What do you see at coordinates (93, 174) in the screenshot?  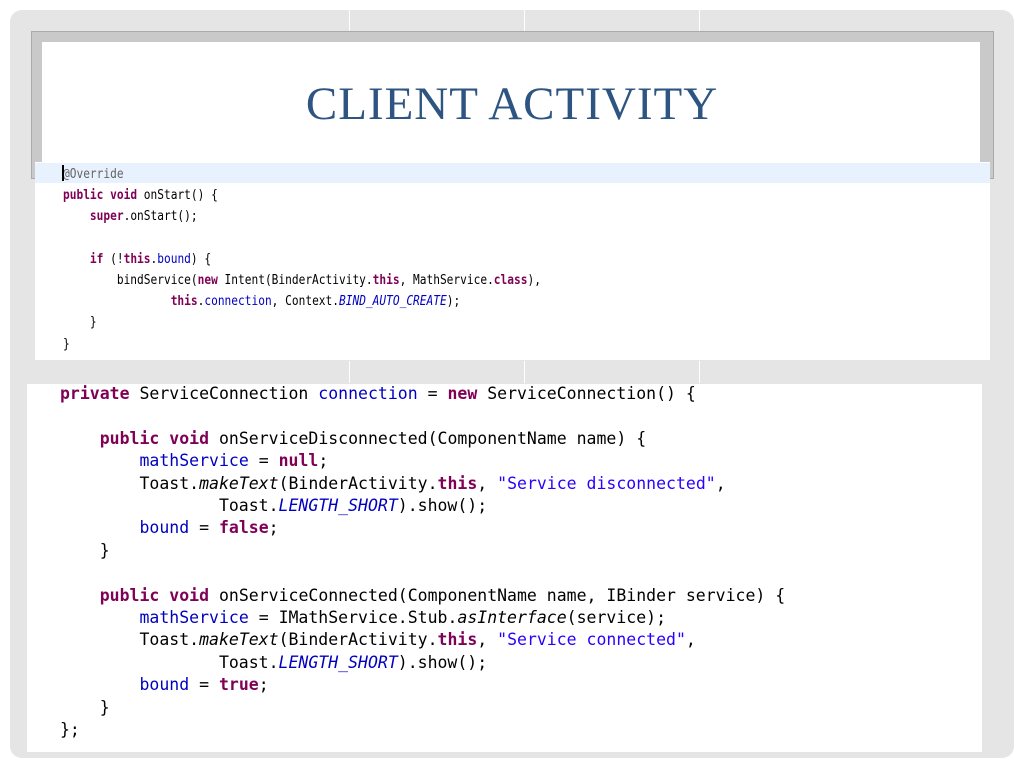 I see `code-line: @Override` at bounding box center [93, 174].